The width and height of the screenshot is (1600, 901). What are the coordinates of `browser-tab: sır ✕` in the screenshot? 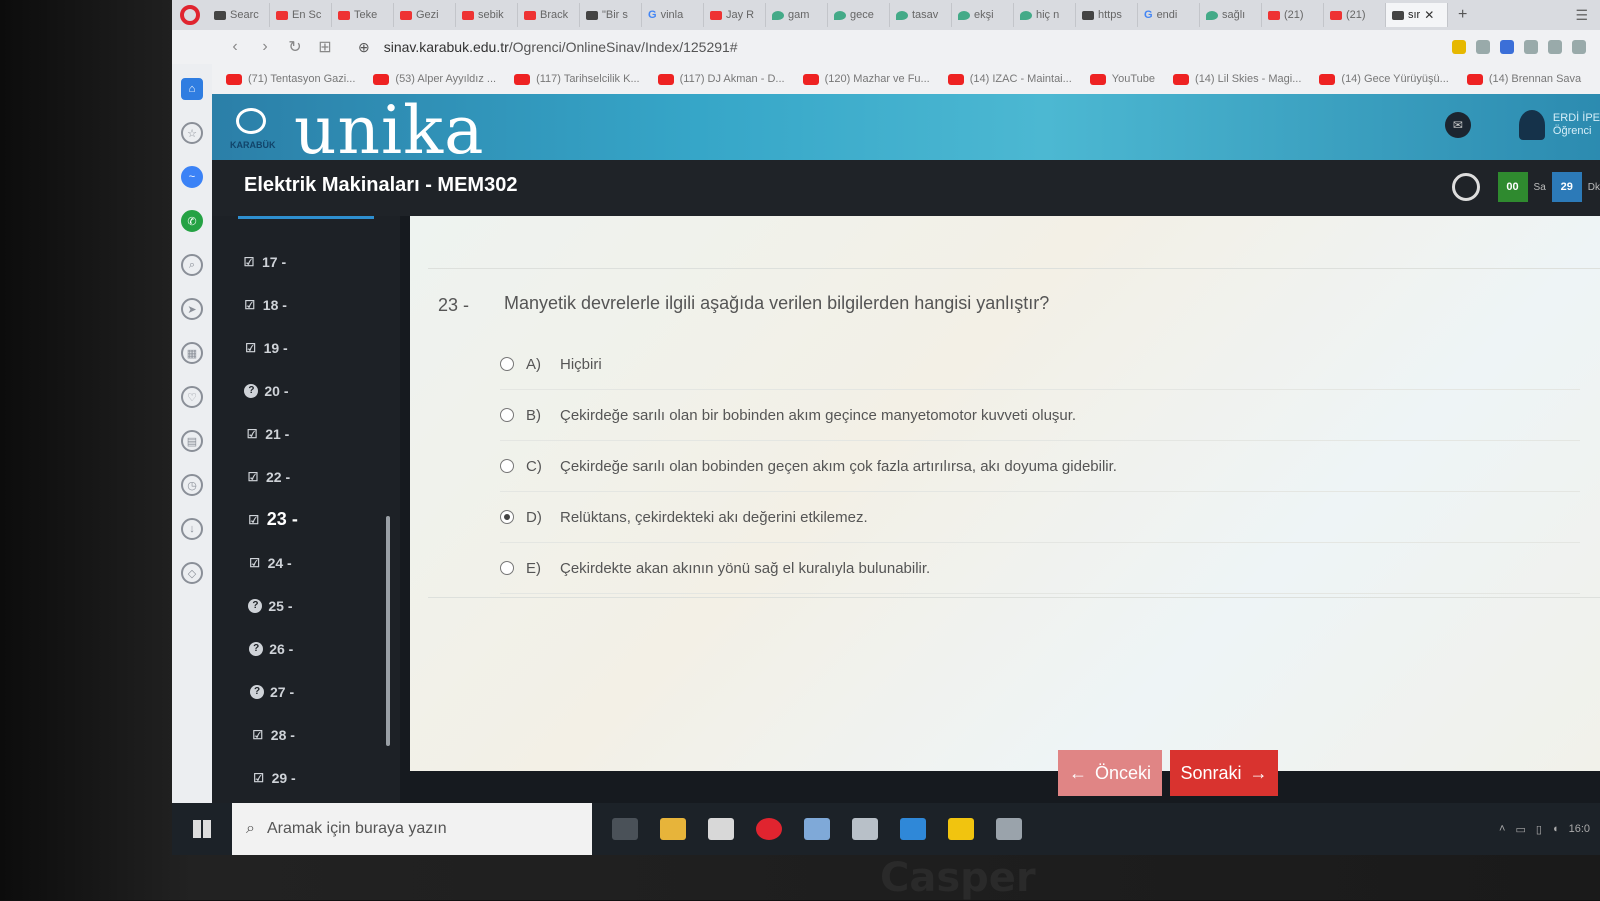 It's located at (1417, 15).